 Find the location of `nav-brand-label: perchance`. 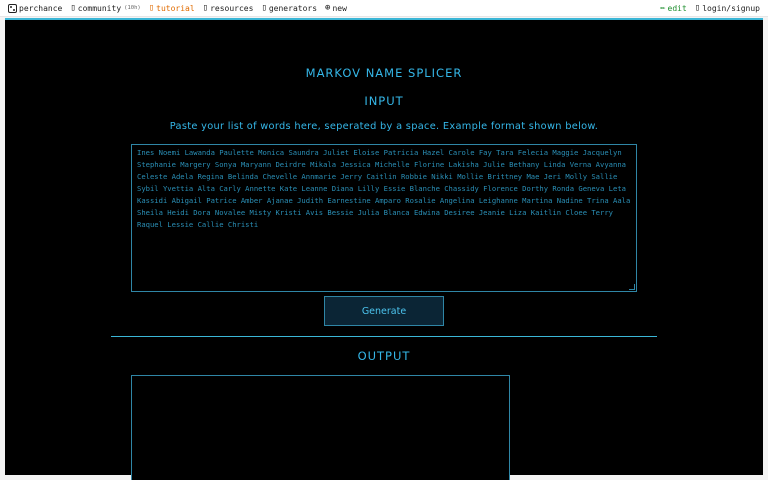

nav-brand-label: perchance is located at coordinates (41, 8).